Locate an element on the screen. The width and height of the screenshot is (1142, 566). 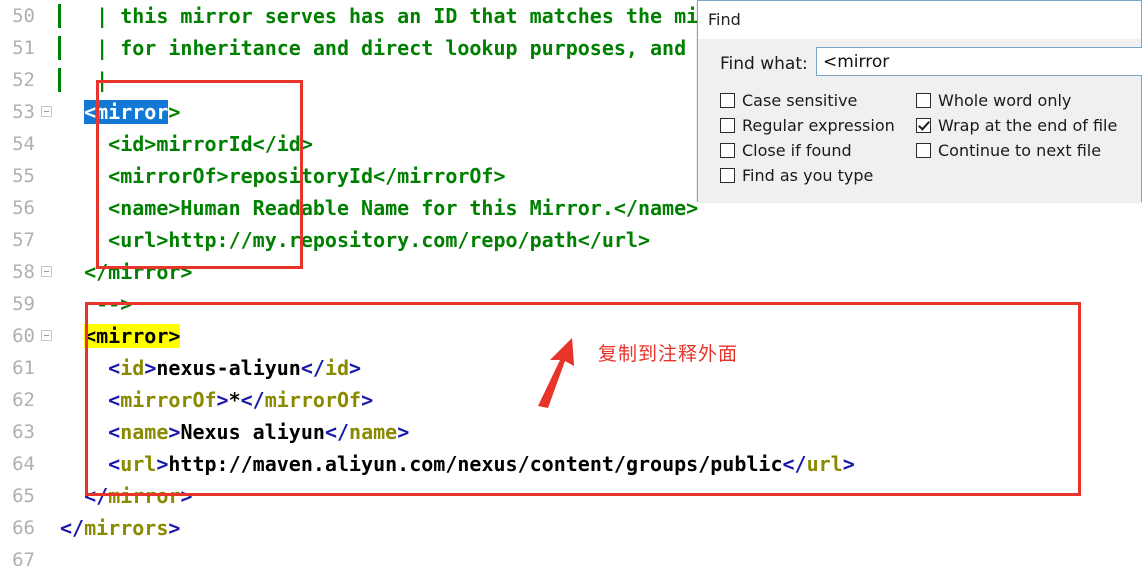
find-dialog-titlebar: Find is located at coordinates (919, 20).